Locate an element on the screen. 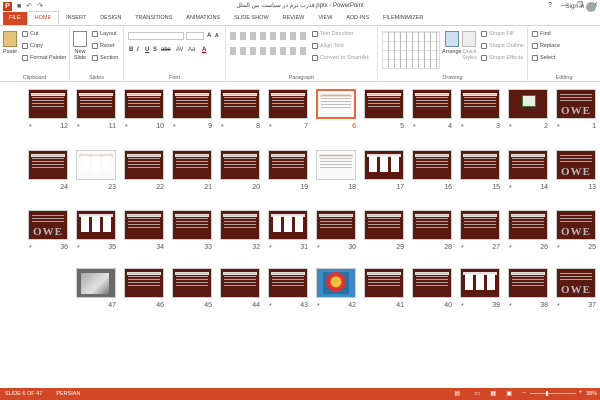  smartart-button: Convert to SmartArt is located at coordinates (340, 58).